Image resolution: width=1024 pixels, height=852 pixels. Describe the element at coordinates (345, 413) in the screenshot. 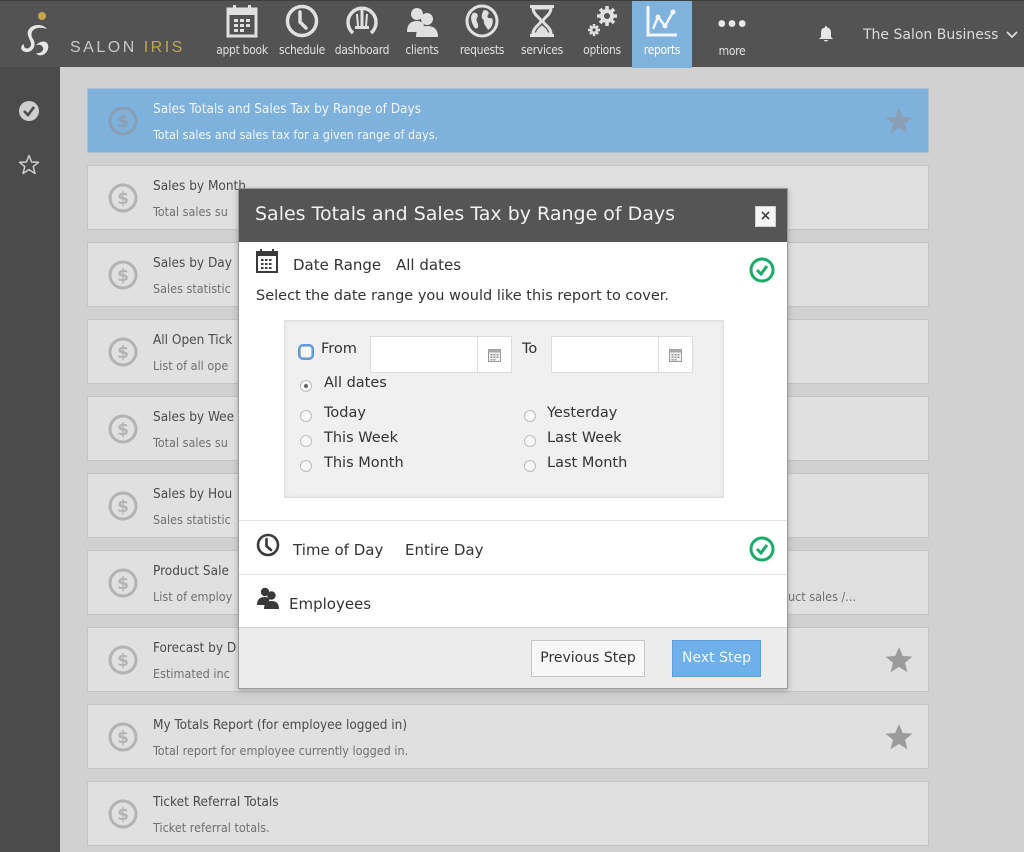

I see `option-today: Today` at that location.